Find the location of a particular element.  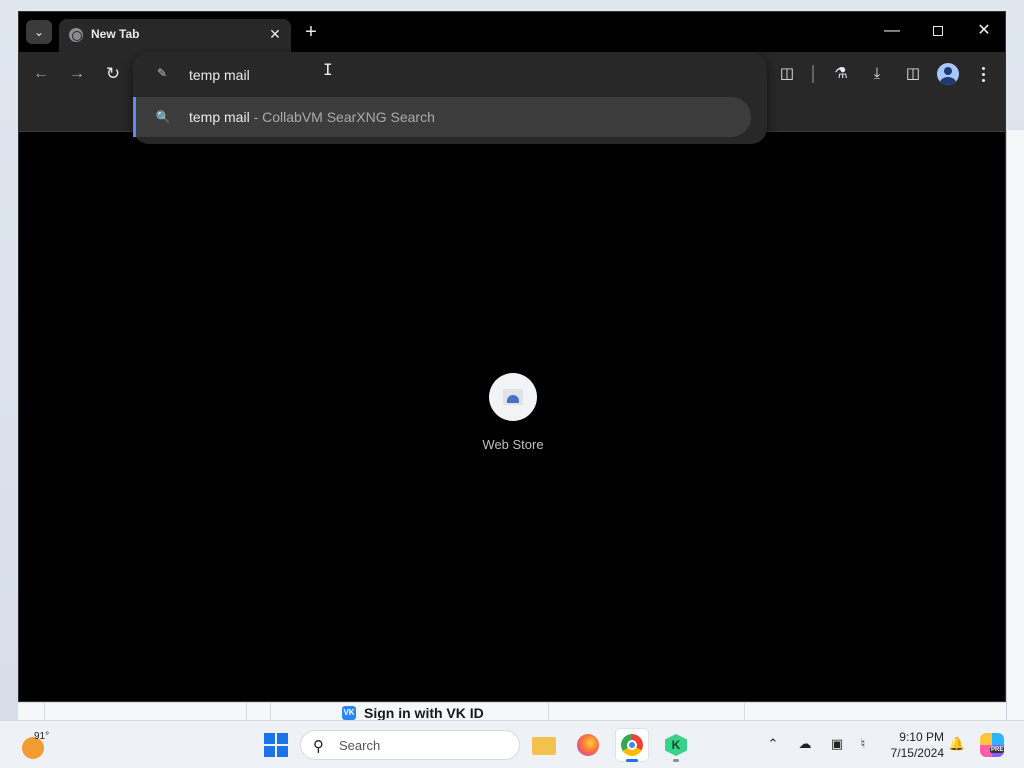

title-bar: ⌄ New Tab ✕ + — ✕ is located at coordinates (512, 32).